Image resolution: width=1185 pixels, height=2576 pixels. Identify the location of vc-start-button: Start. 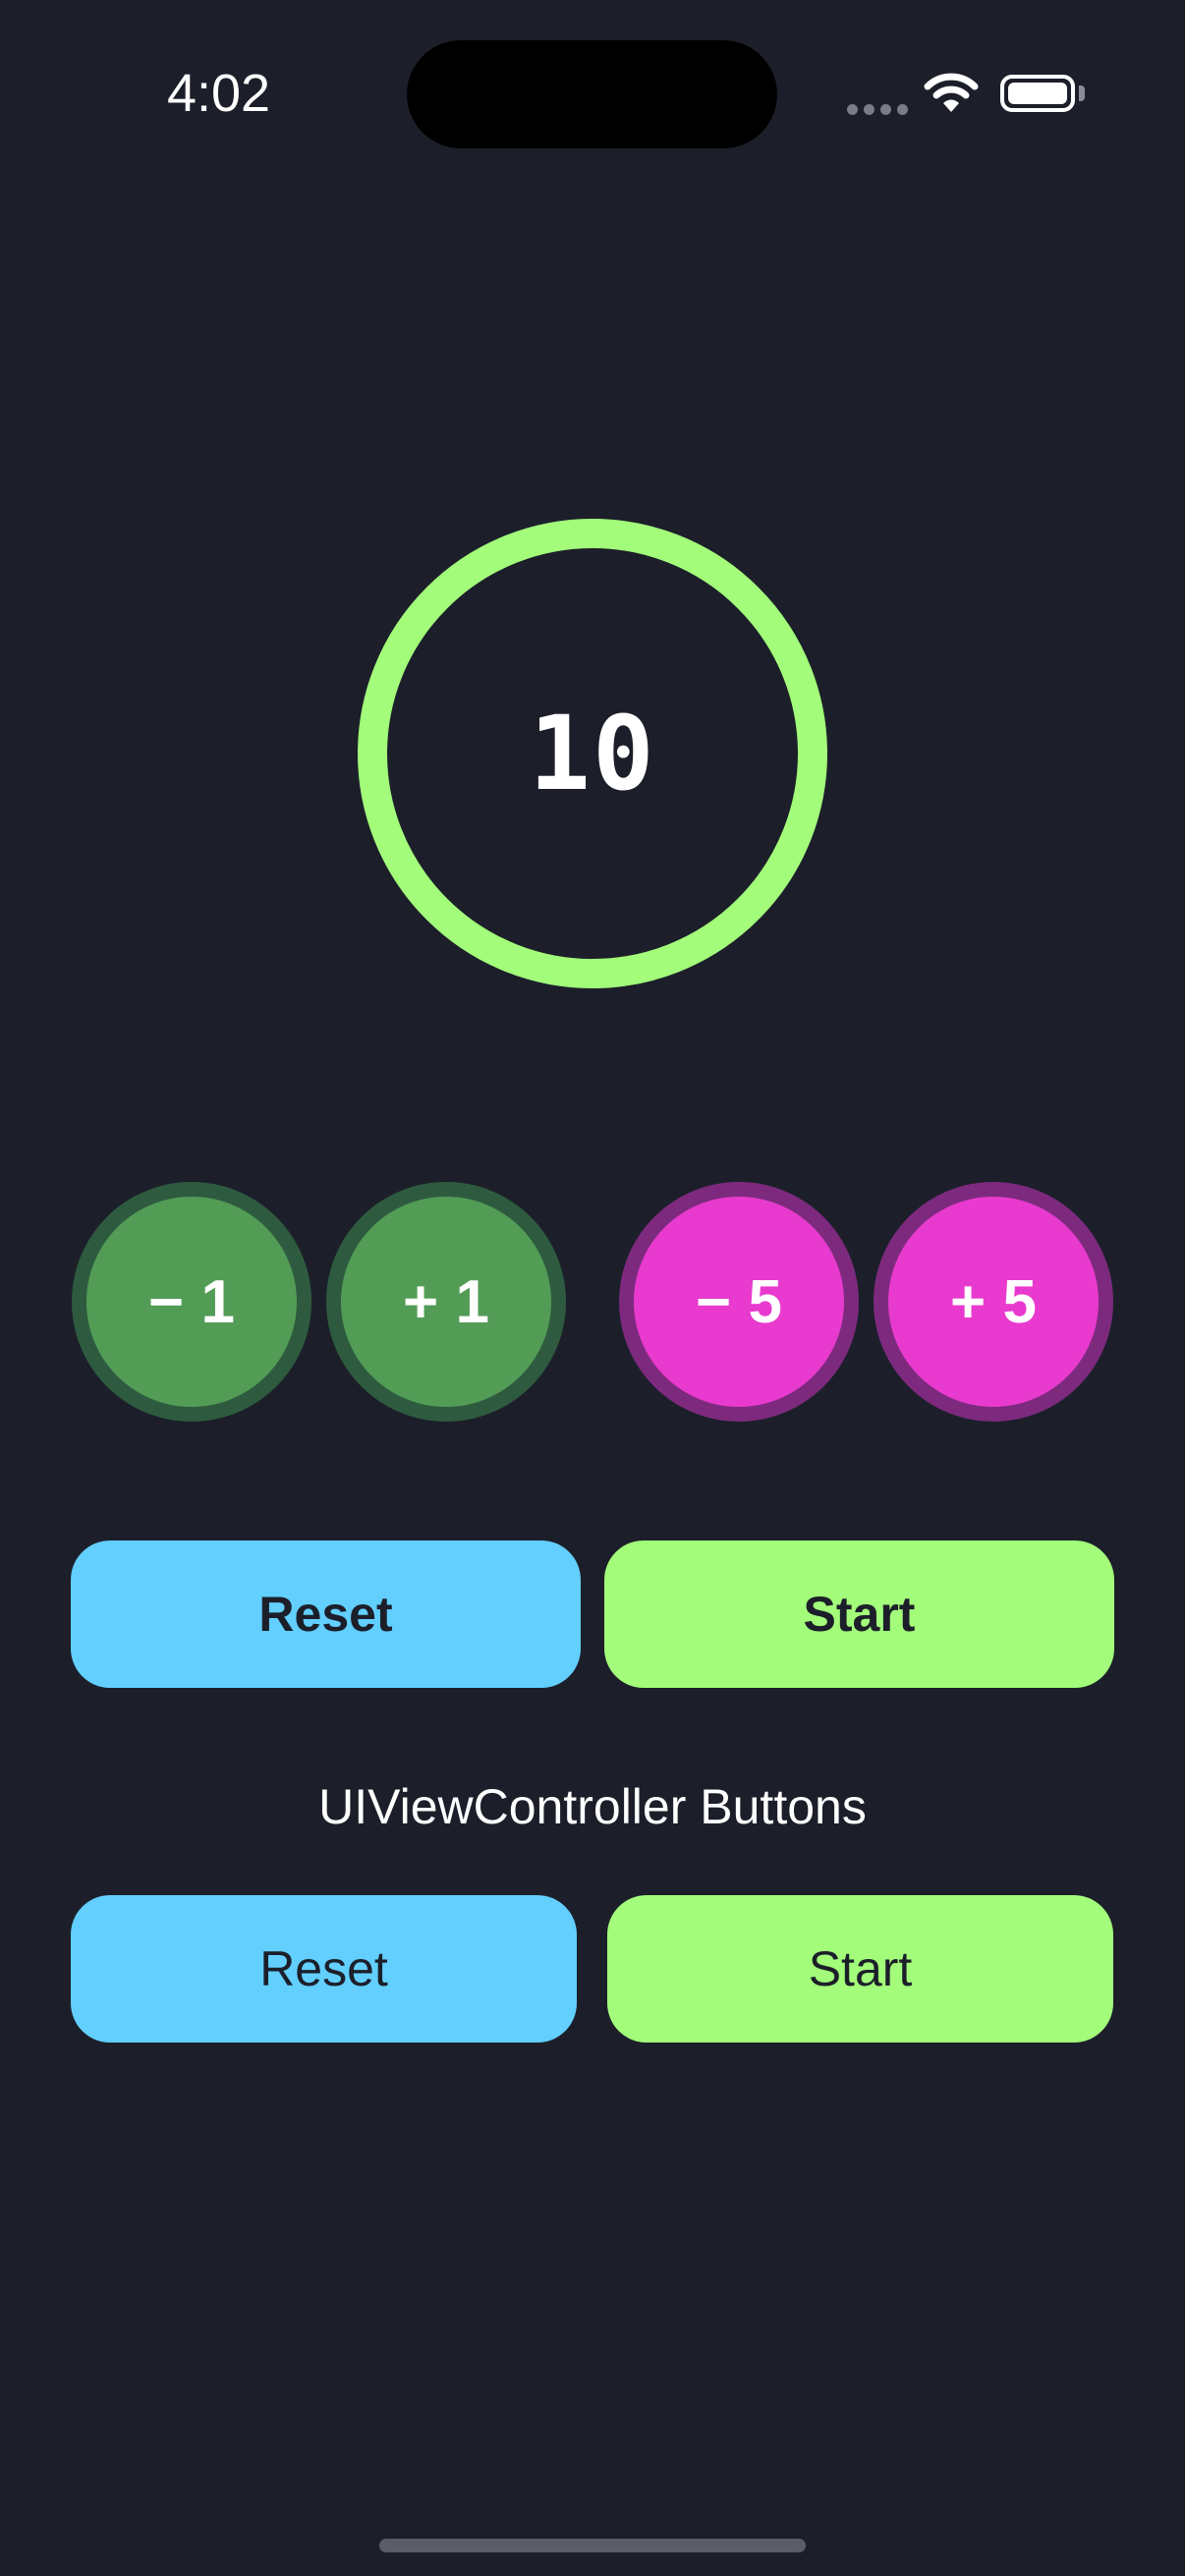
(860, 1969).